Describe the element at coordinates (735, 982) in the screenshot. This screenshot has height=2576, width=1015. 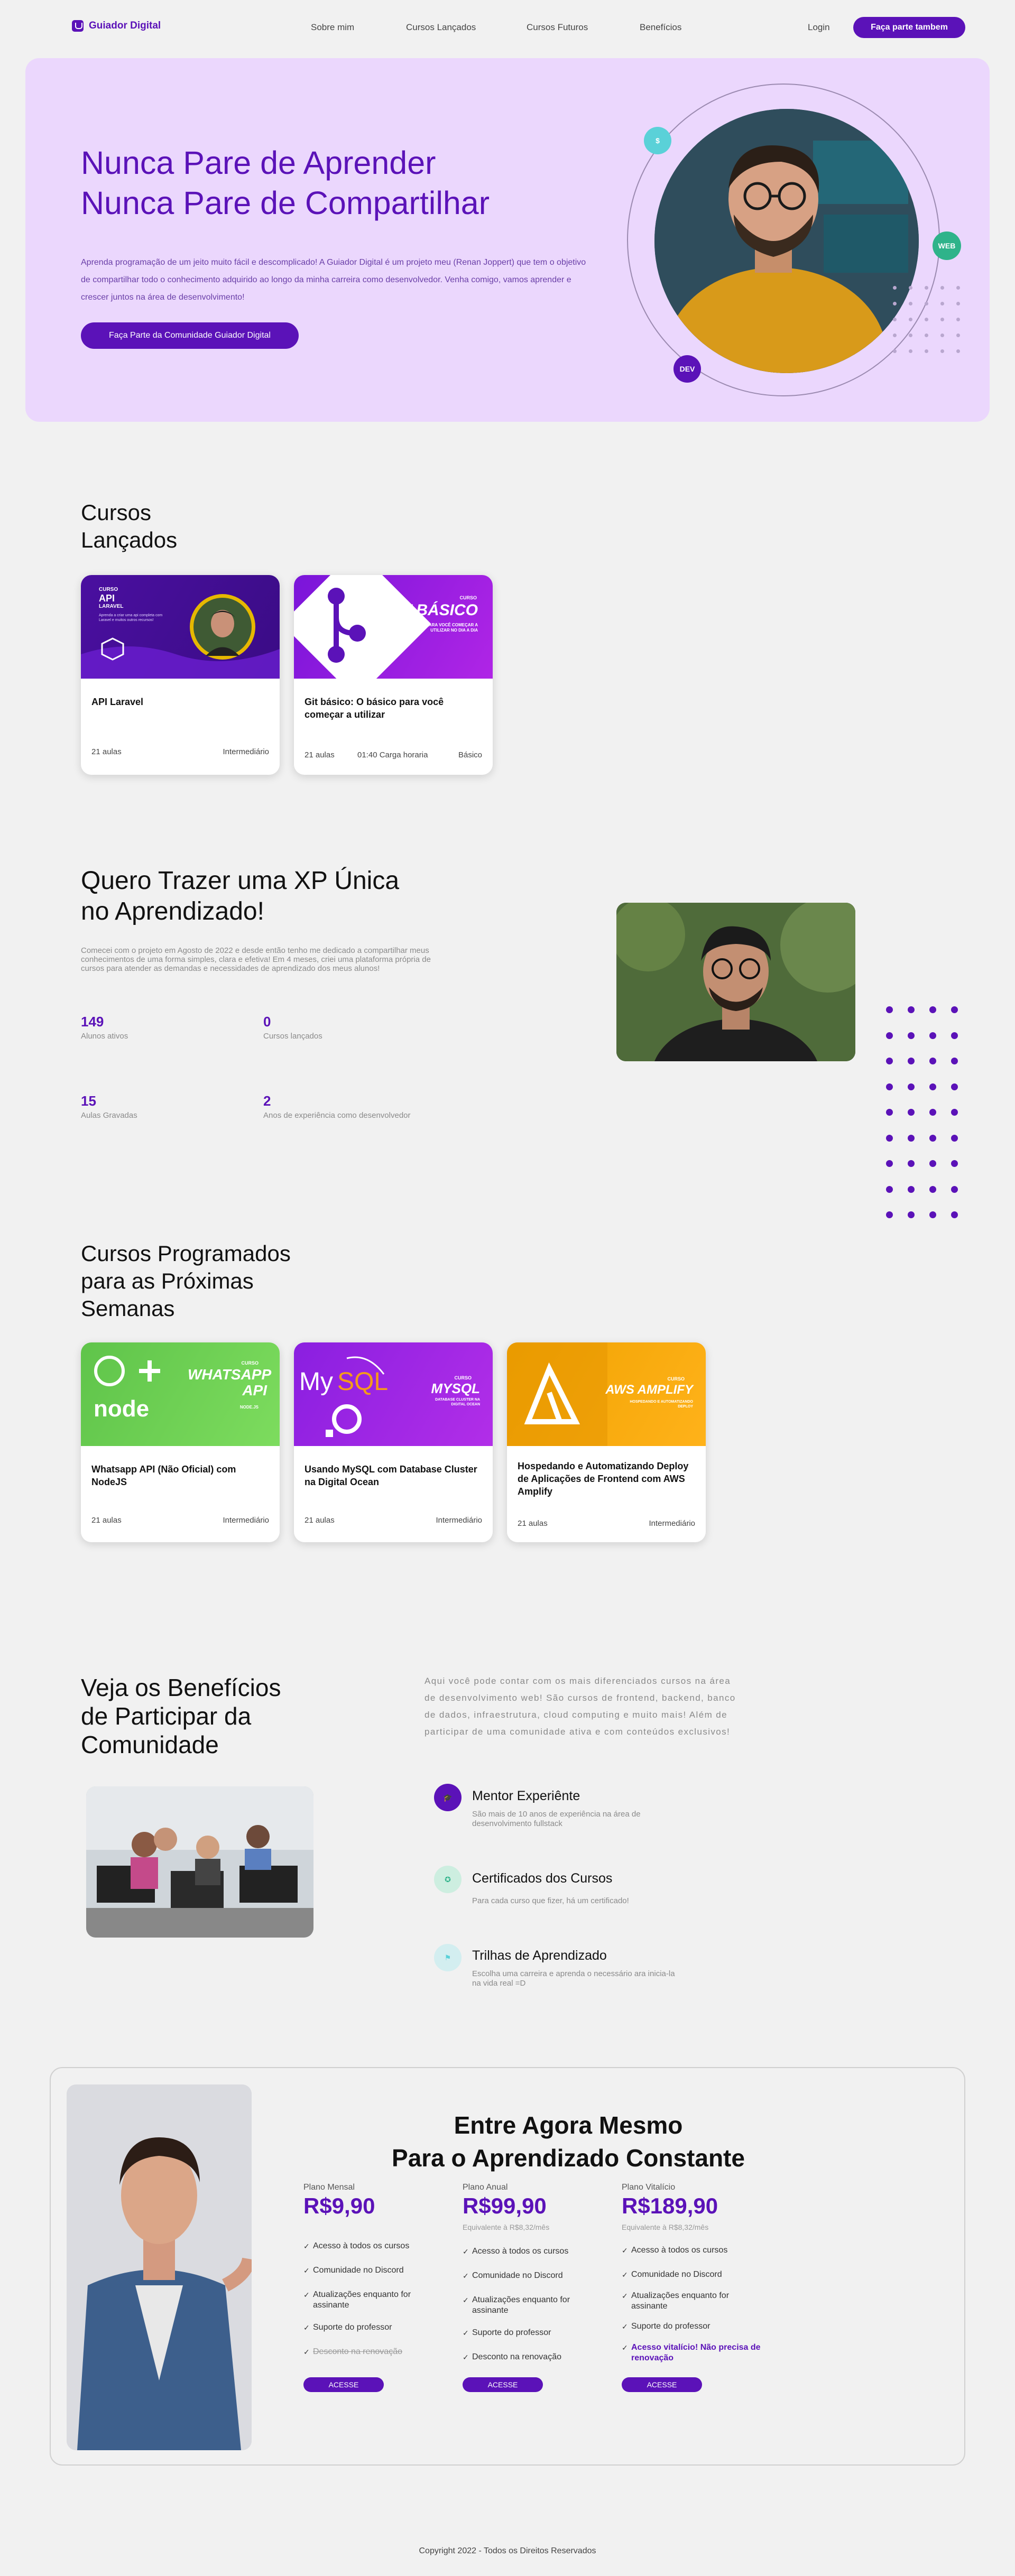
I see `instructor-photo` at that location.